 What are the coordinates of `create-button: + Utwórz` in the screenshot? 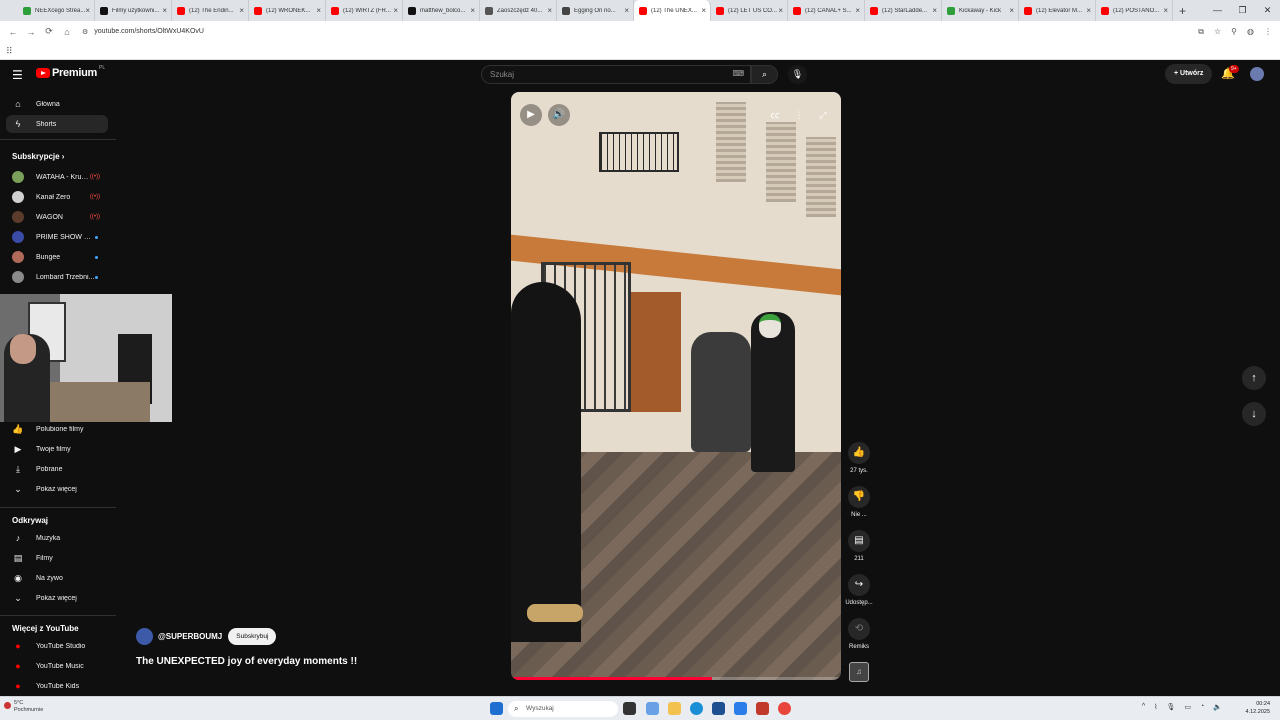 It's located at (1189, 74).